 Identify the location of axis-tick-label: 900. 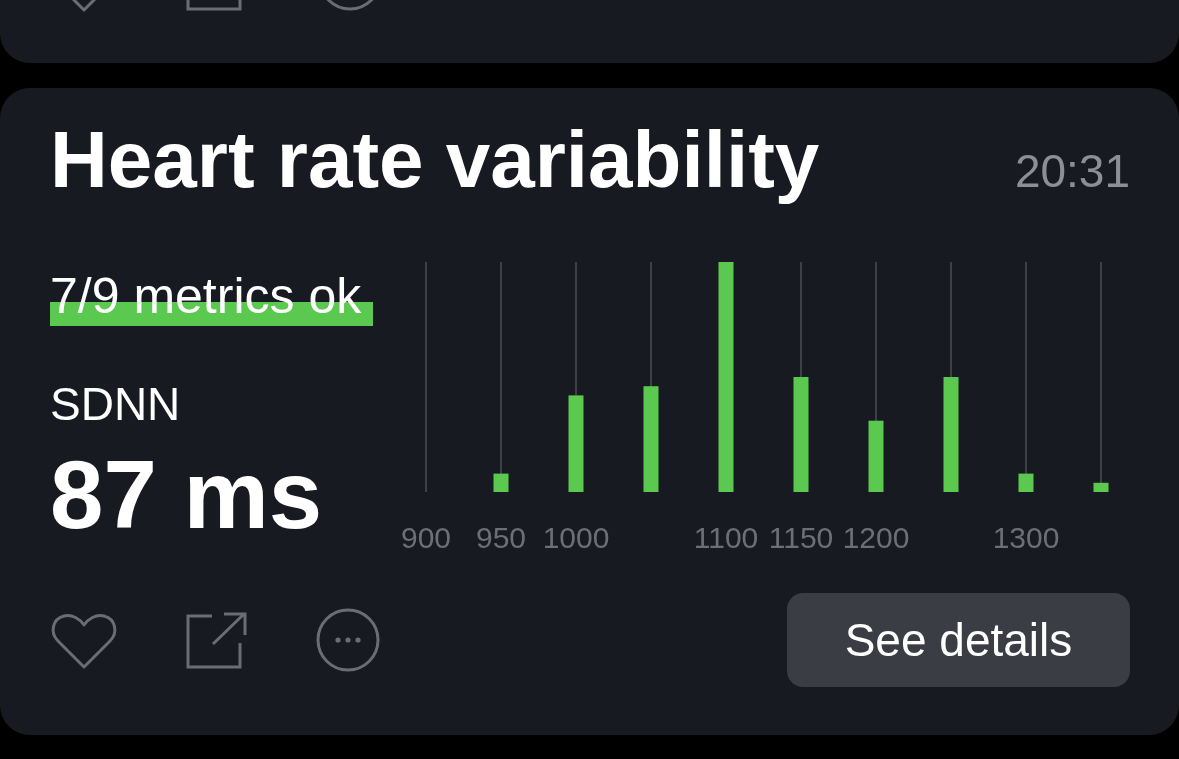
(426, 537).